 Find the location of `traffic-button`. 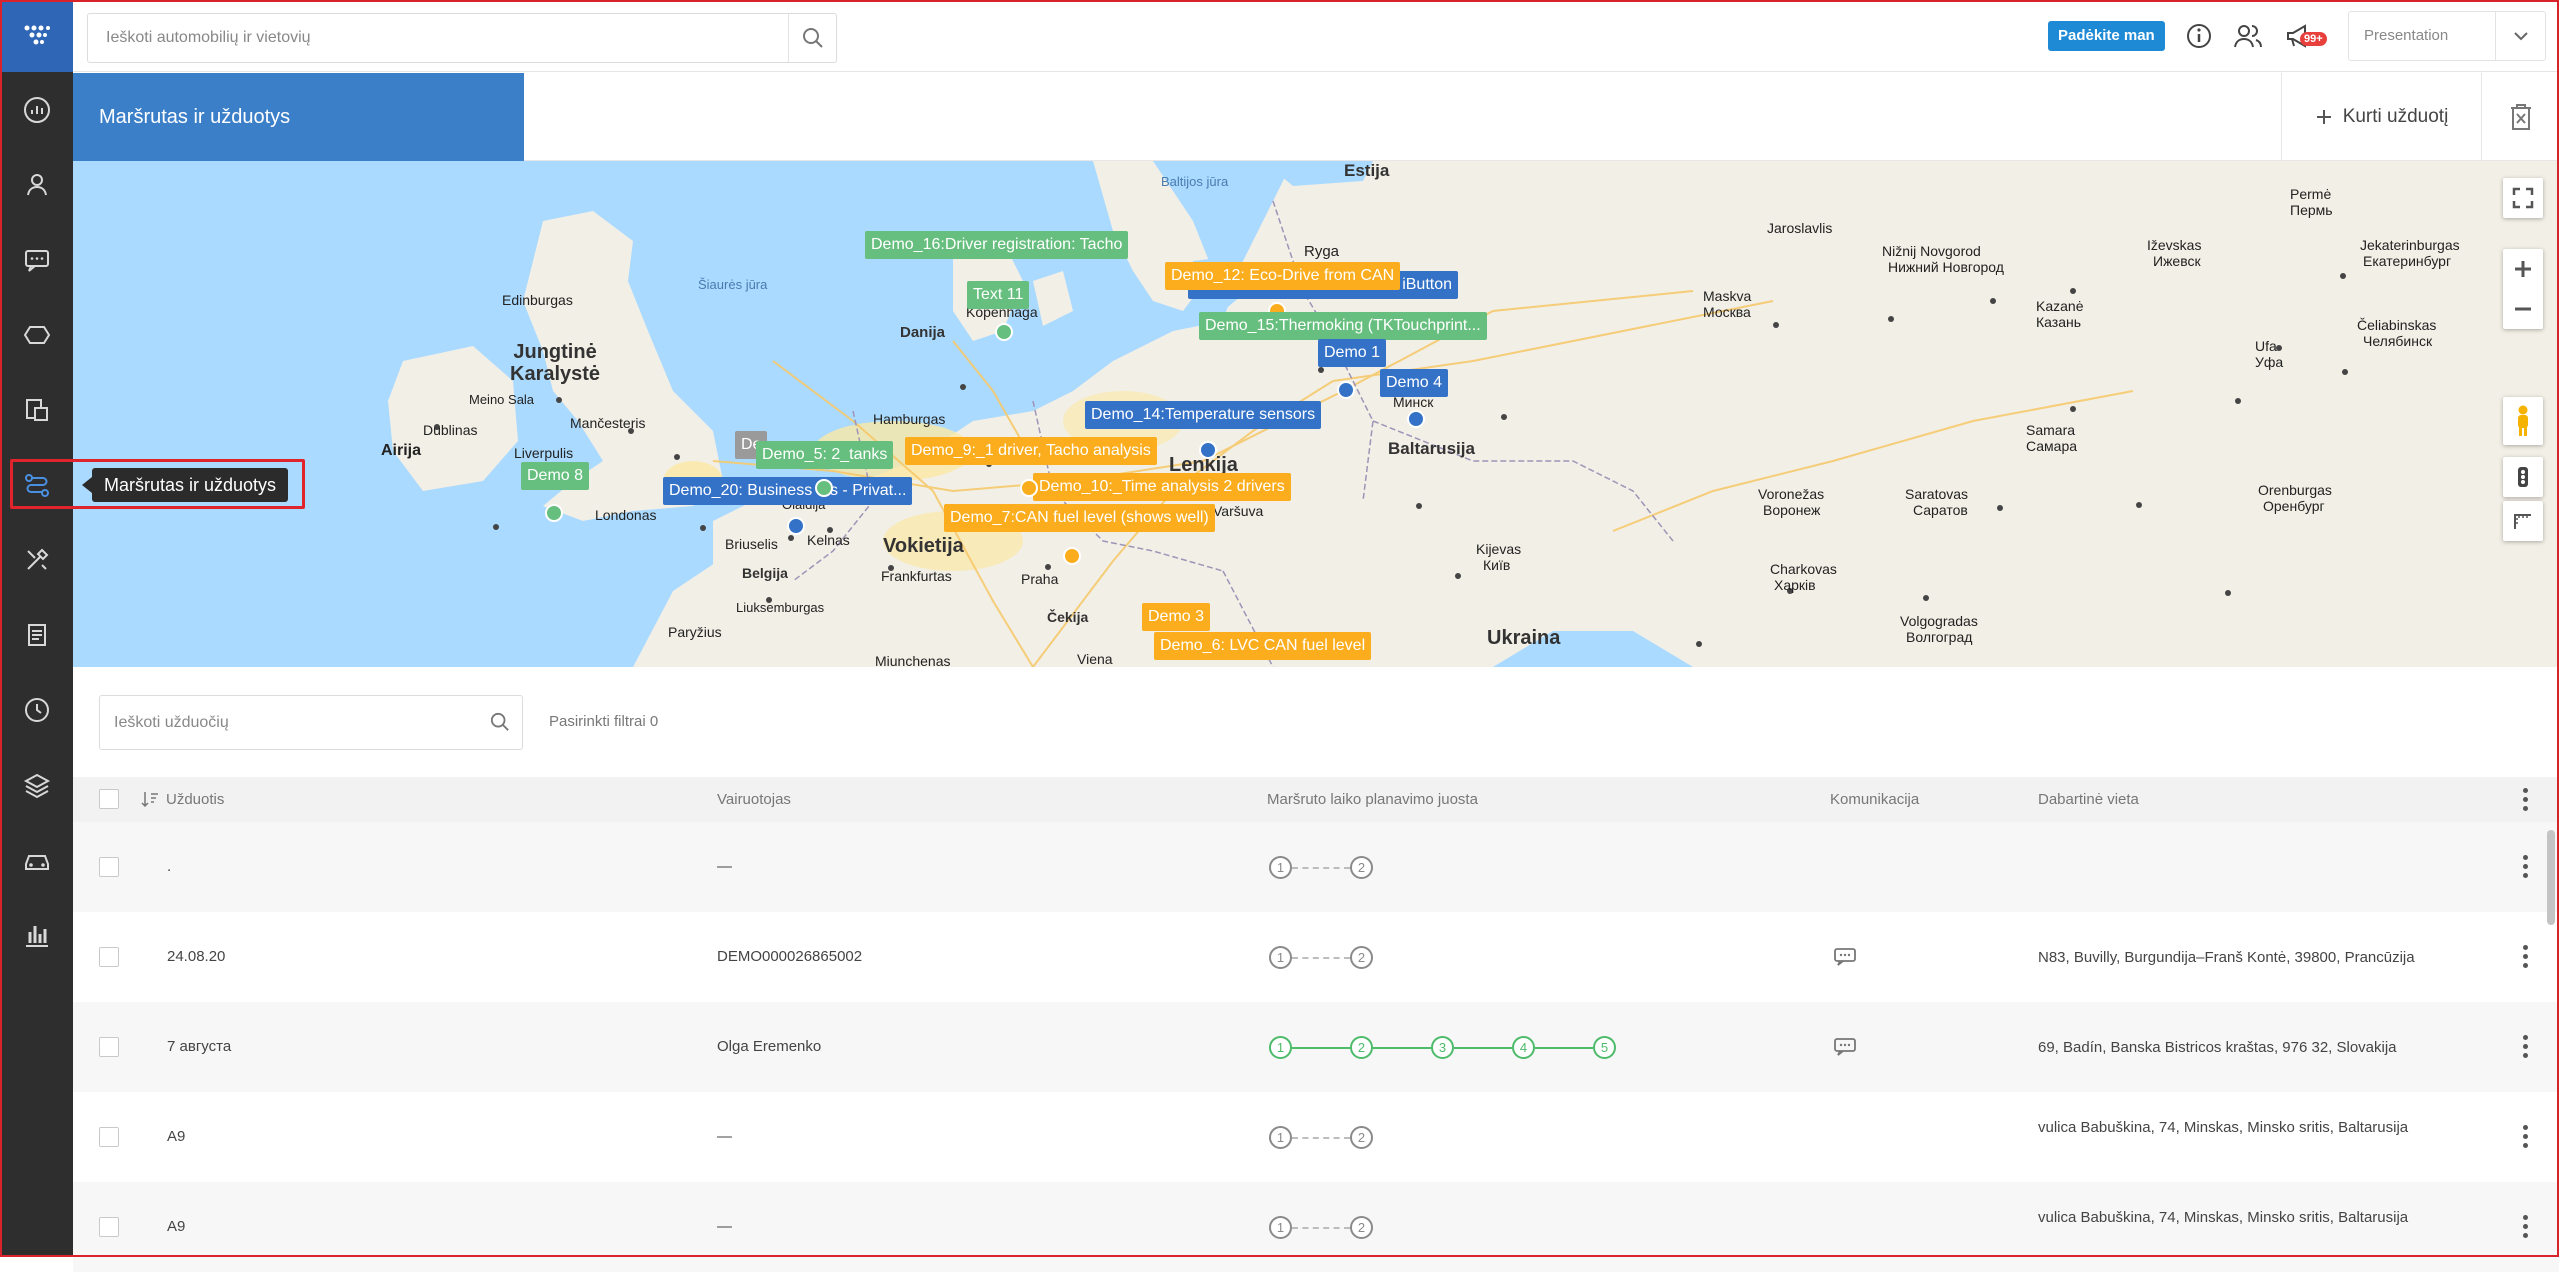

traffic-button is located at coordinates (2523, 477).